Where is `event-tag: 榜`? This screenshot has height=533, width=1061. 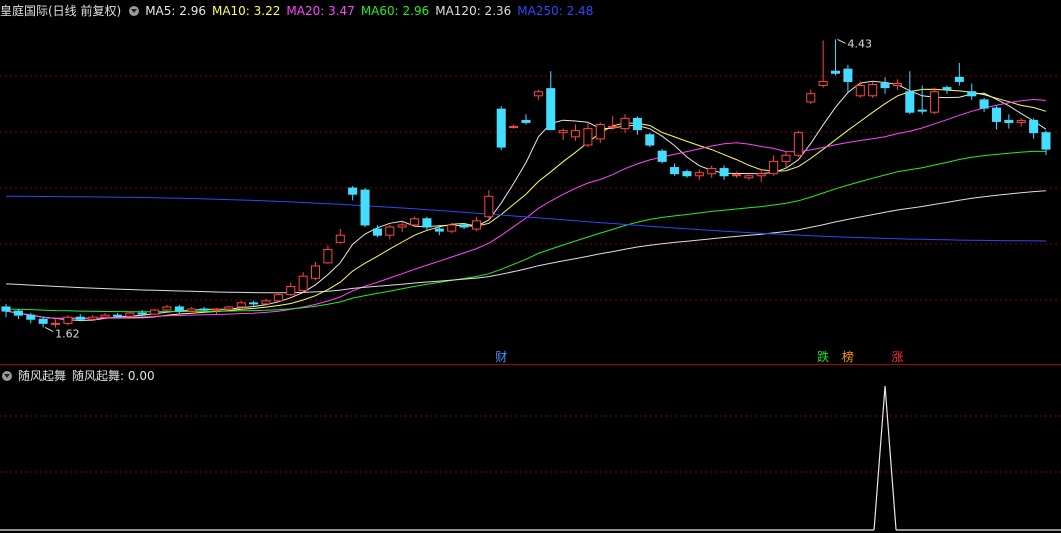 event-tag: 榜 is located at coordinates (848, 357).